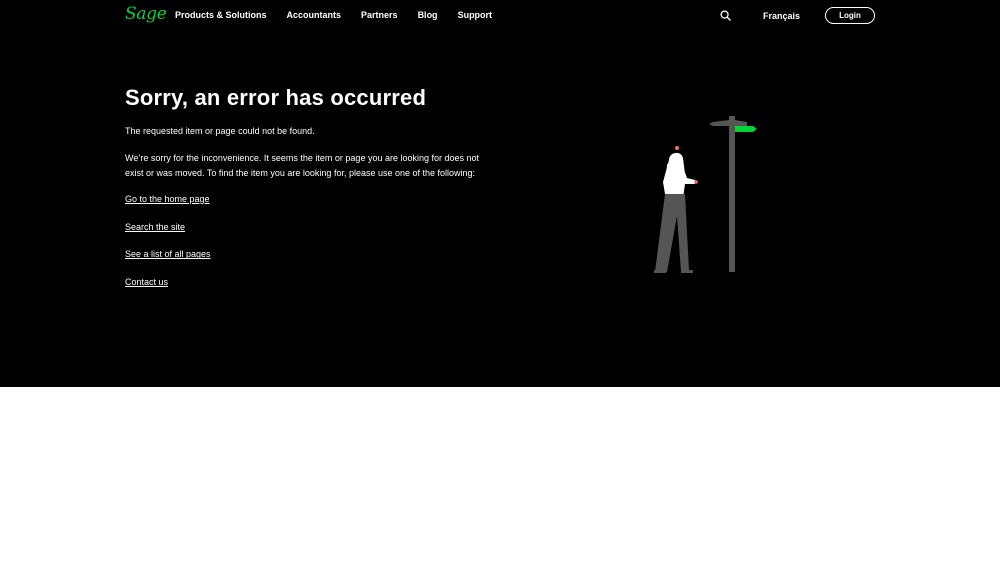  I want to click on login-button: Login, so click(850, 15).